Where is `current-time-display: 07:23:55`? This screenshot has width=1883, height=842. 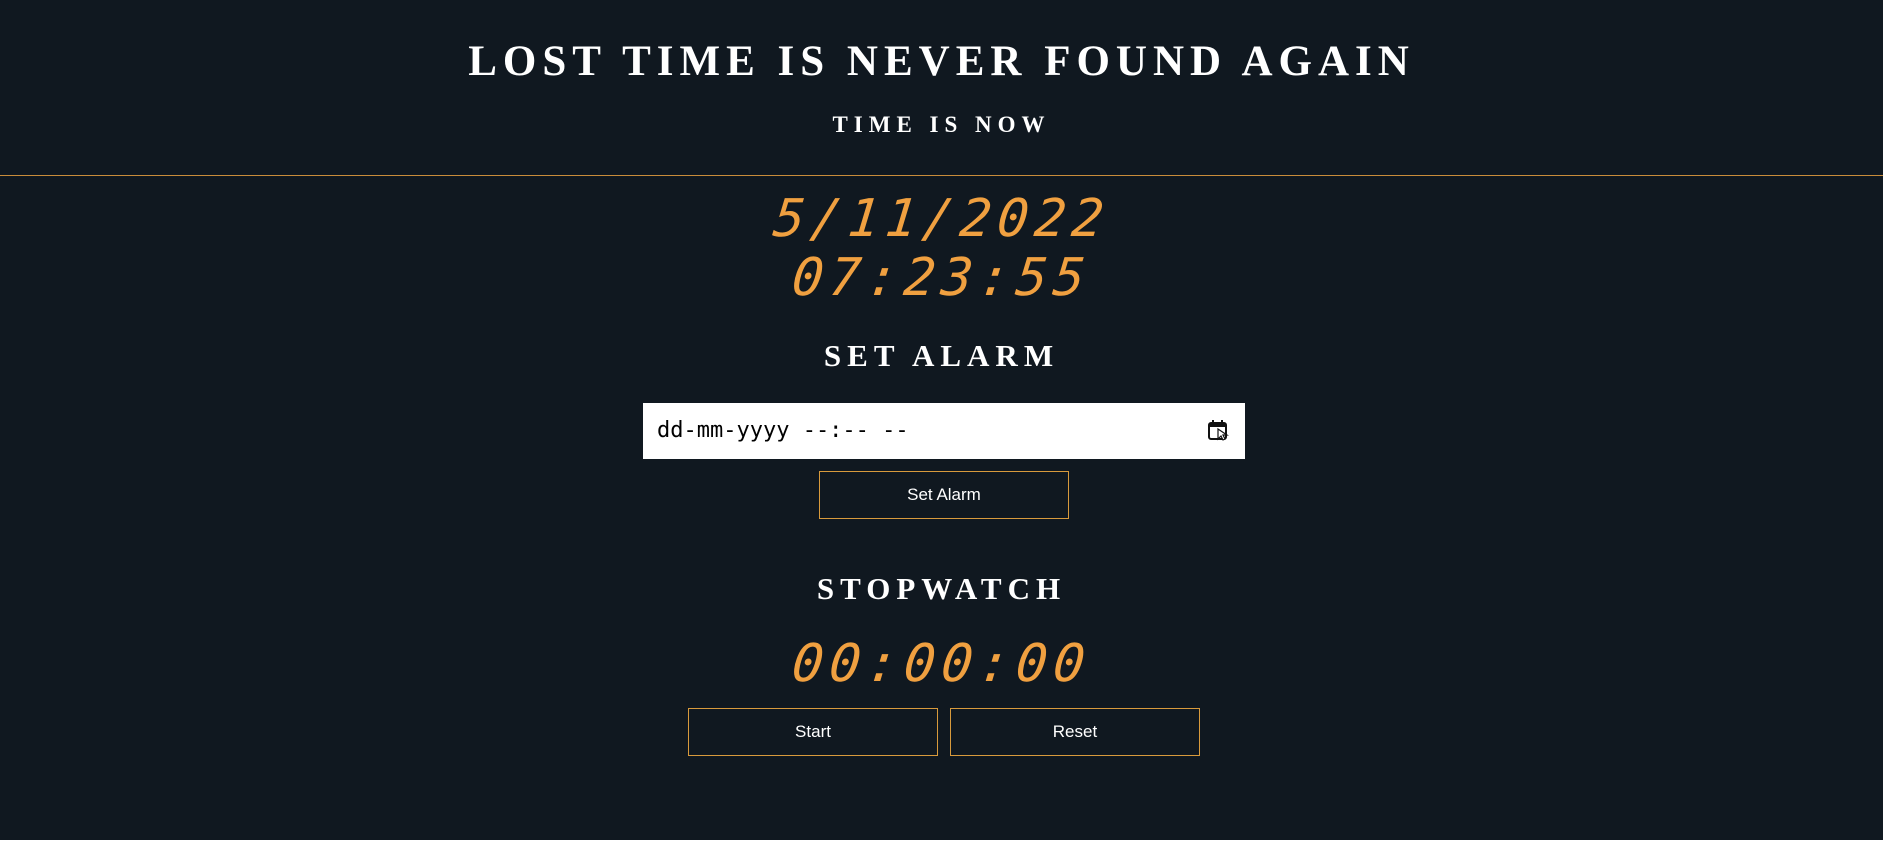 current-time-display: 07:23:55 is located at coordinates (941, 278).